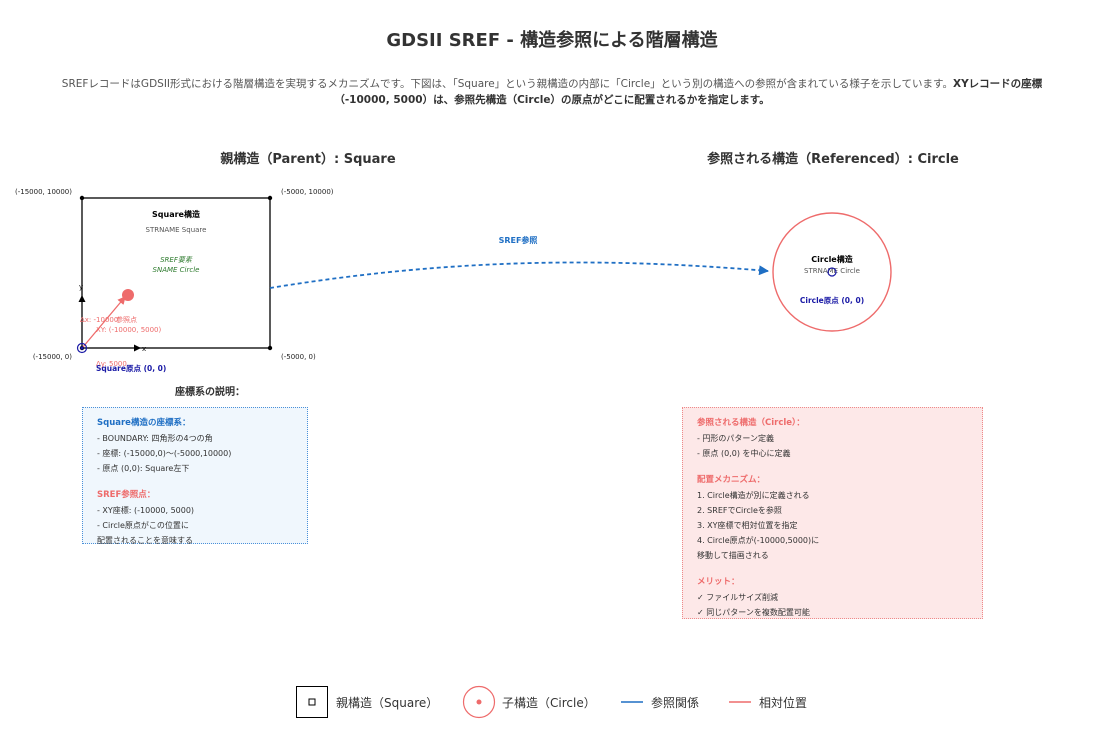  What do you see at coordinates (733, 555) in the screenshot?
I see `panel-right-line: 移動して描画される` at bounding box center [733, 555].